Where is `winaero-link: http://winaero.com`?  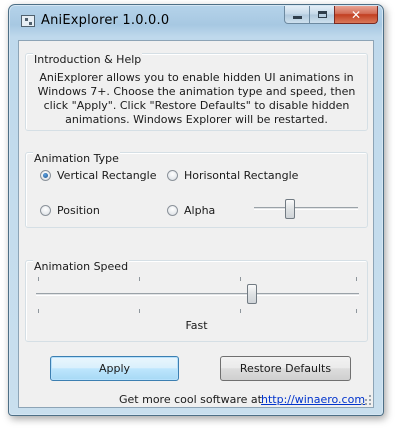
winaero-link: http://winaero.com is located at coordinates (313, 399).